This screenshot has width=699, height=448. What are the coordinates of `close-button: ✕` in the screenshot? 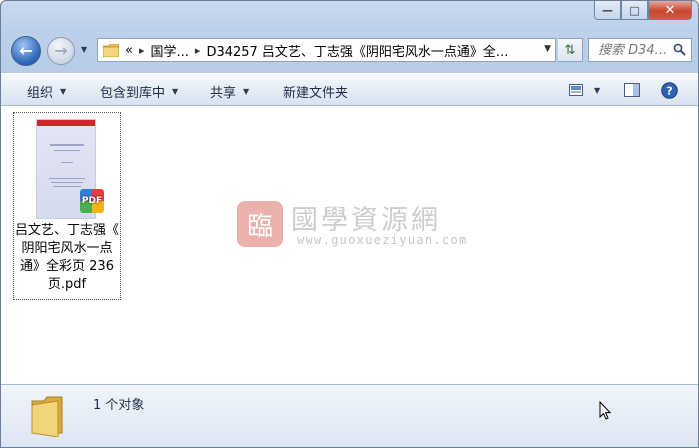 It's located at (670, 10).